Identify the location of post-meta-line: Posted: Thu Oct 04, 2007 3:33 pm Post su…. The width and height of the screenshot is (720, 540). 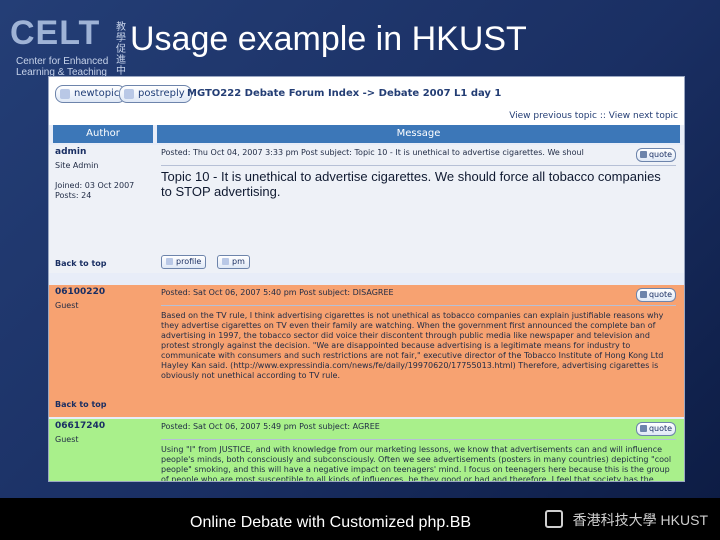
(372, 152).